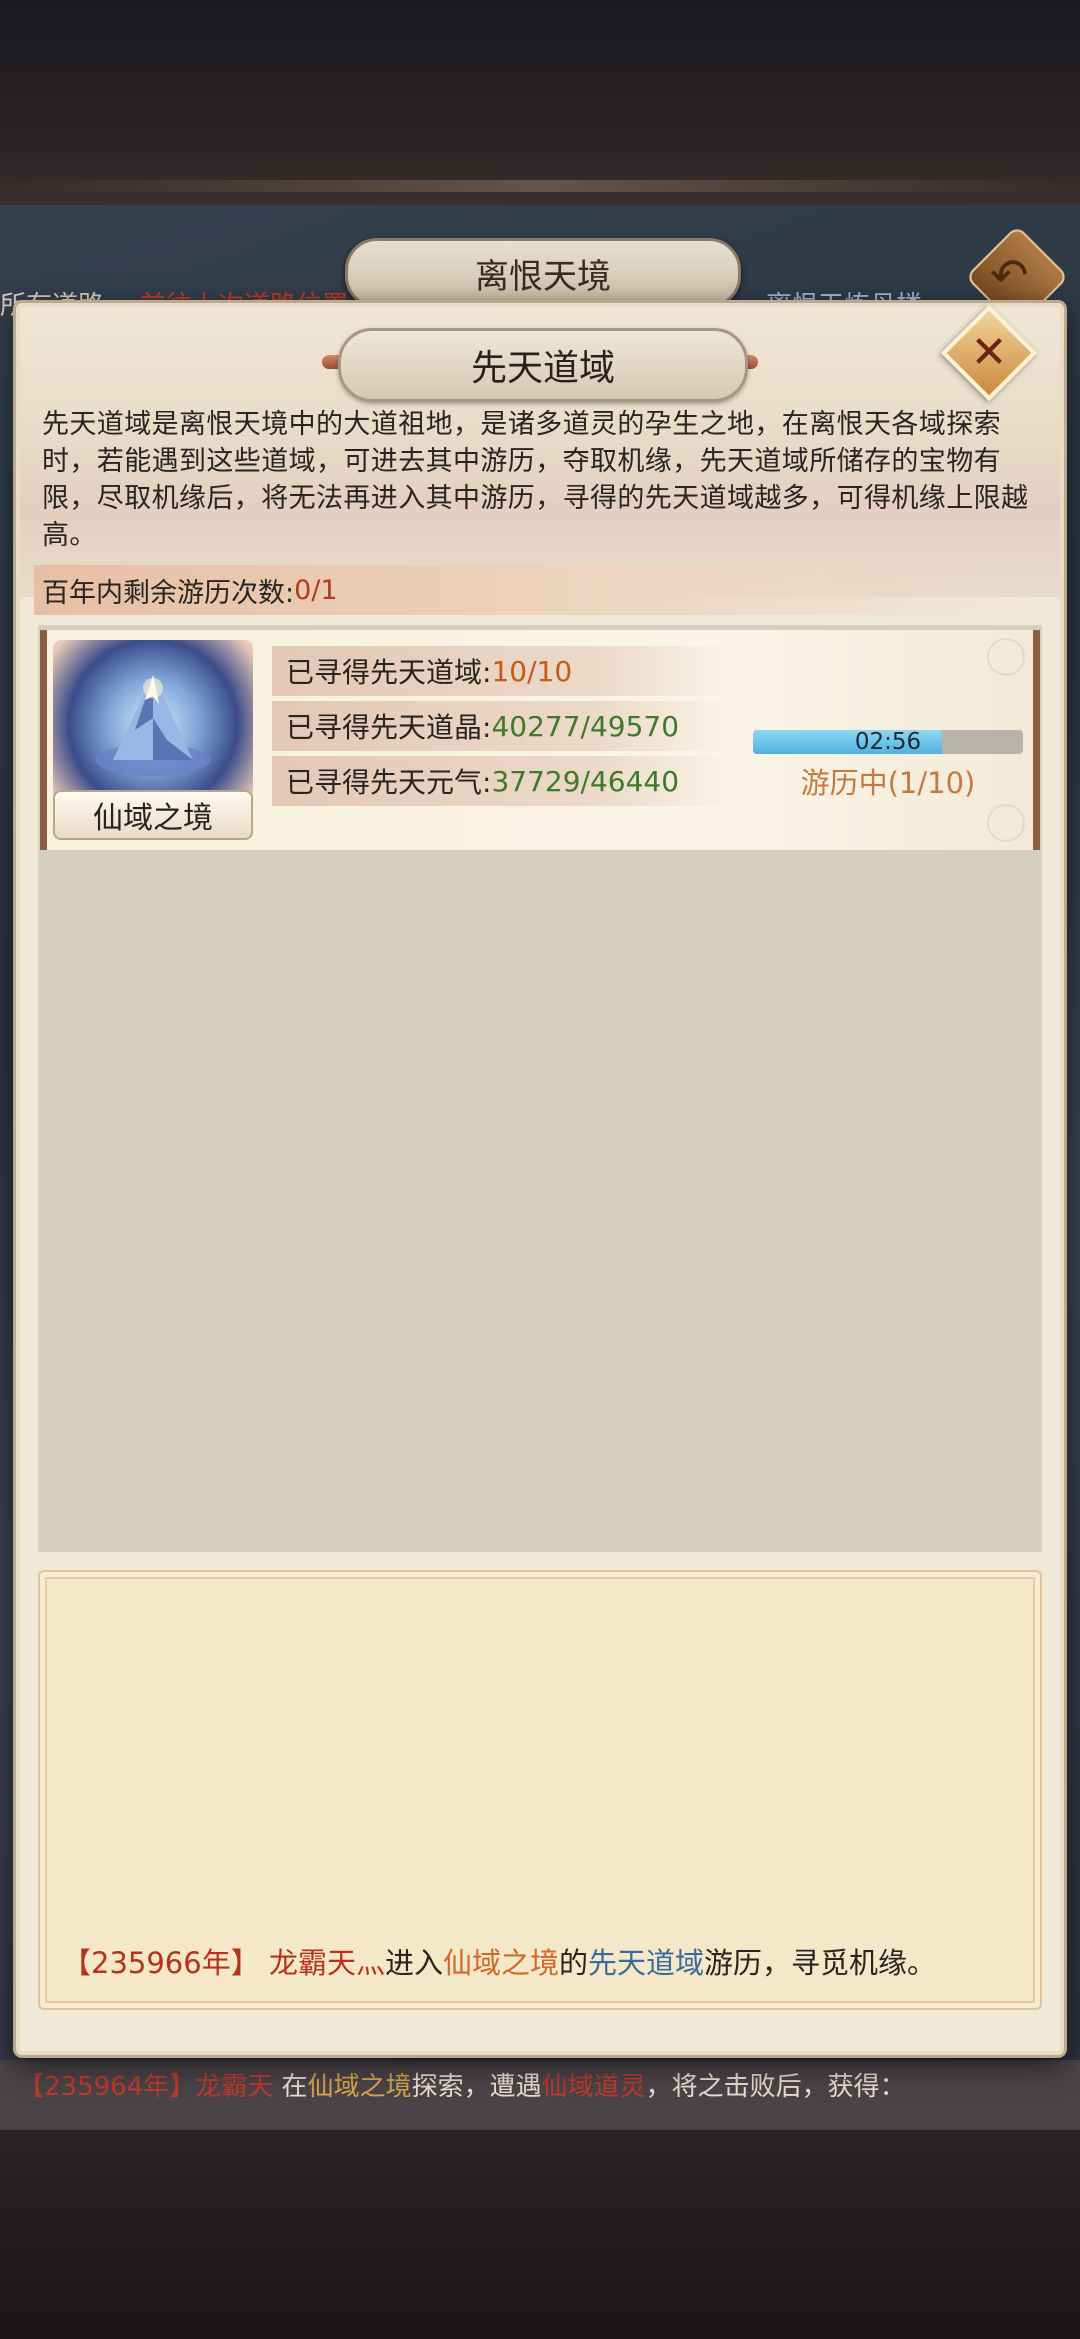  Describe the element at coordinates (540, 2234) in the screenshot. I see `bottom-dark-area` at that location.